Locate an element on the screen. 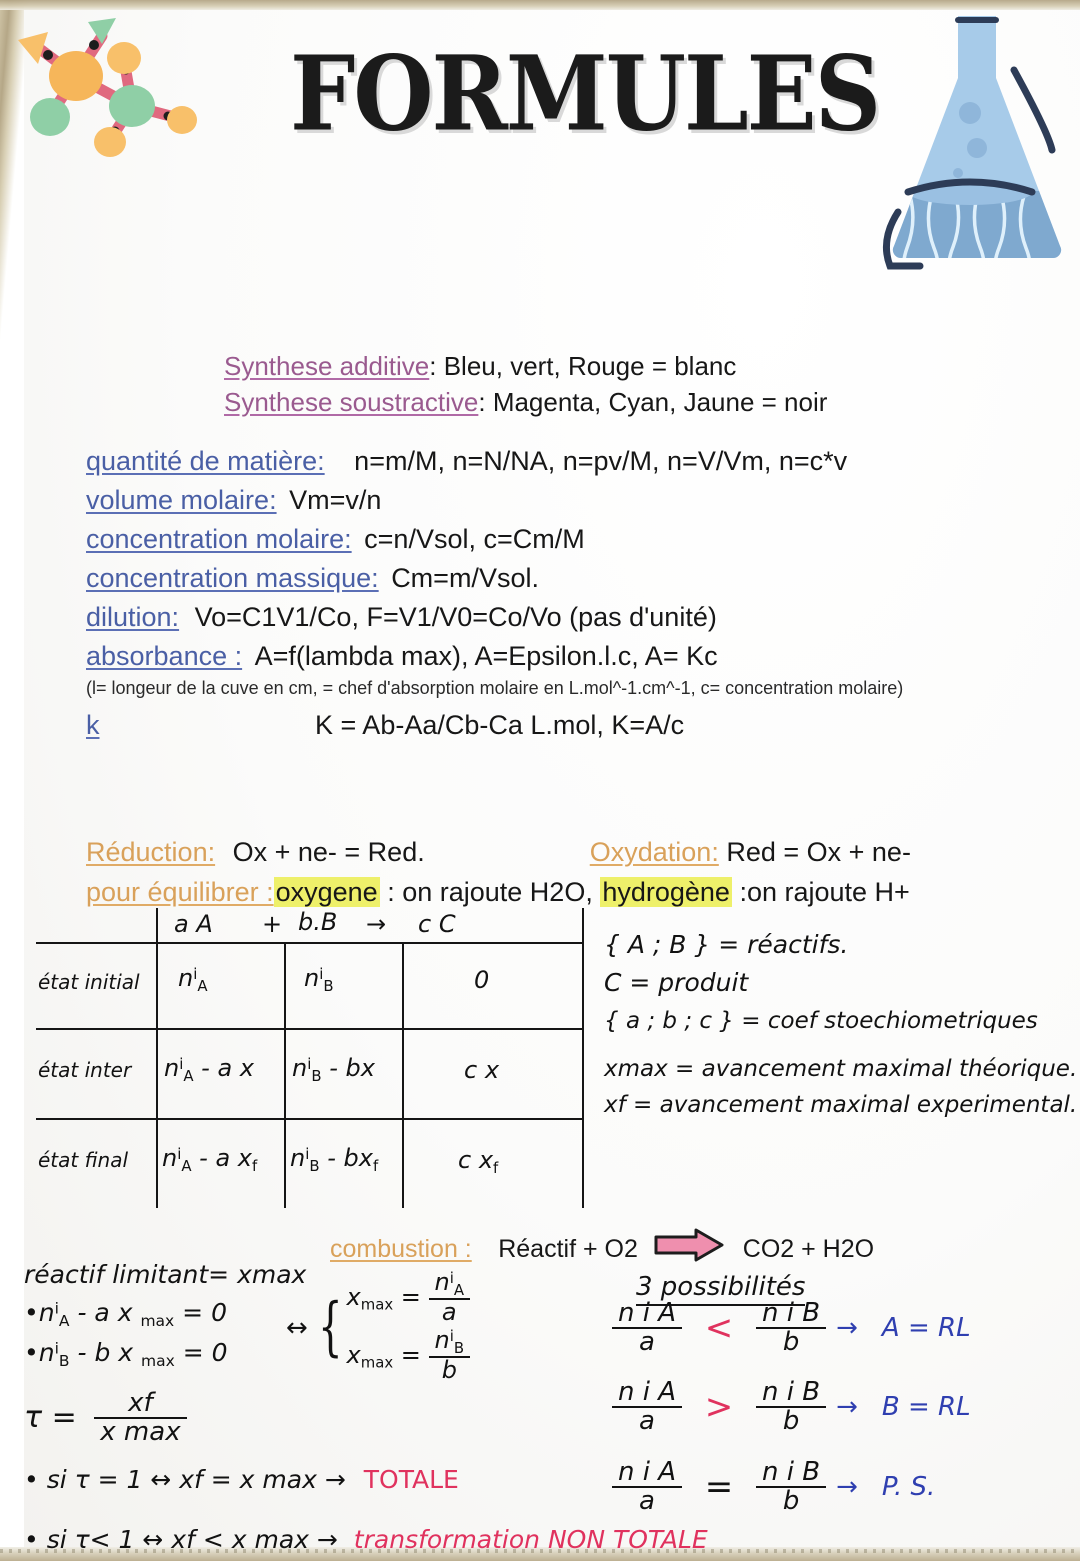 Image resolution: width=1080 pixels, height=1561 pixels. possibility-row: n i Aa > n i Bb → B = RL is located at coordinates (846, 1406).